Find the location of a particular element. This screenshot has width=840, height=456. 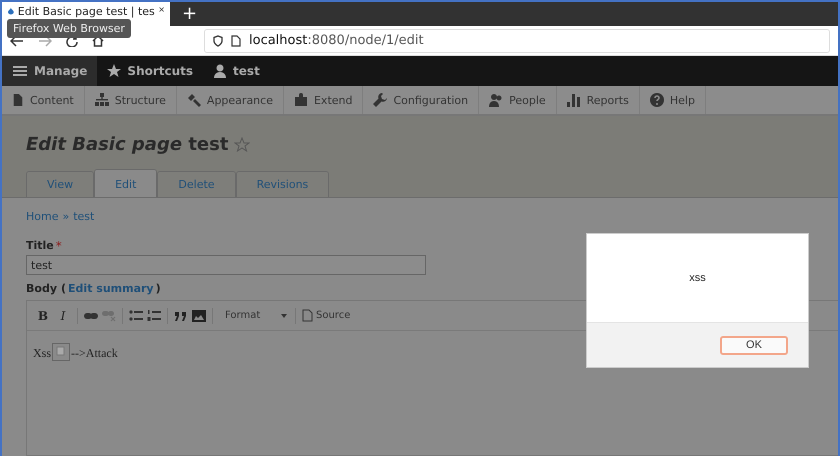

field-label: Title is located at coordinates (40, 245).